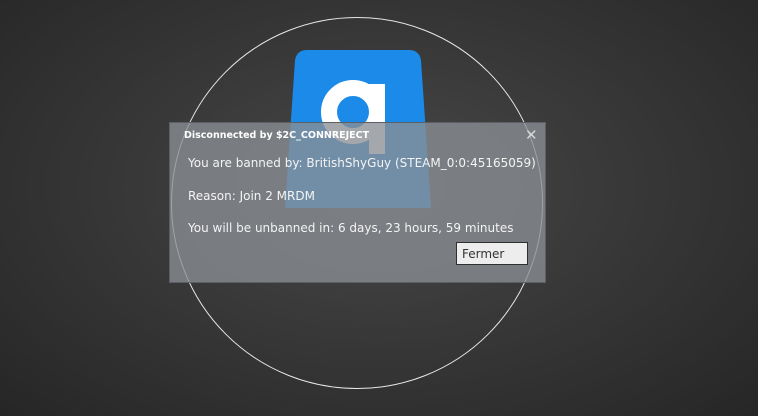  I want to click on dialog-title: Disconnected by $2C_CONNREJECT, so click(277, 135).